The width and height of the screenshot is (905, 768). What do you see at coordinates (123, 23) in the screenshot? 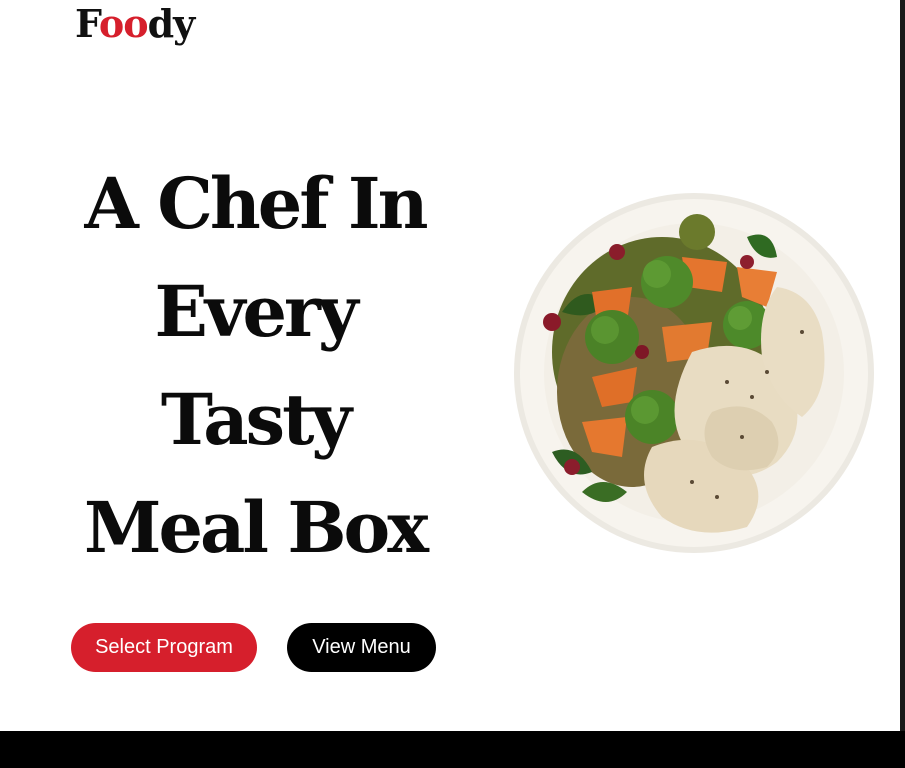
I see `logo-accent-letters: oo` at bounding box center [123, 23].